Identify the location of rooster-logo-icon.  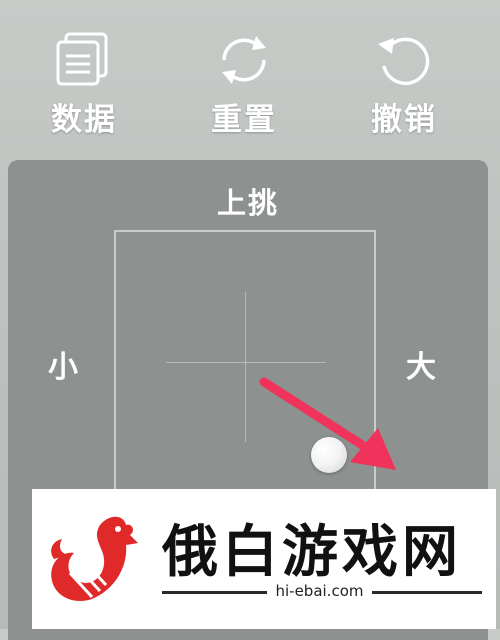
(94, 558).